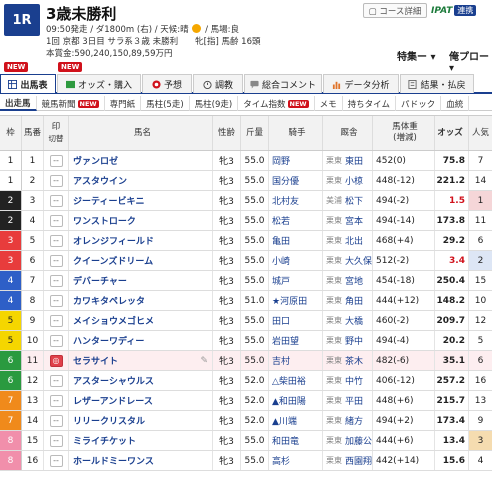  Describe the element at coordinates (113, 380) in the screenshot. I see `horse-name-link: アスターシャウルス` at that location.